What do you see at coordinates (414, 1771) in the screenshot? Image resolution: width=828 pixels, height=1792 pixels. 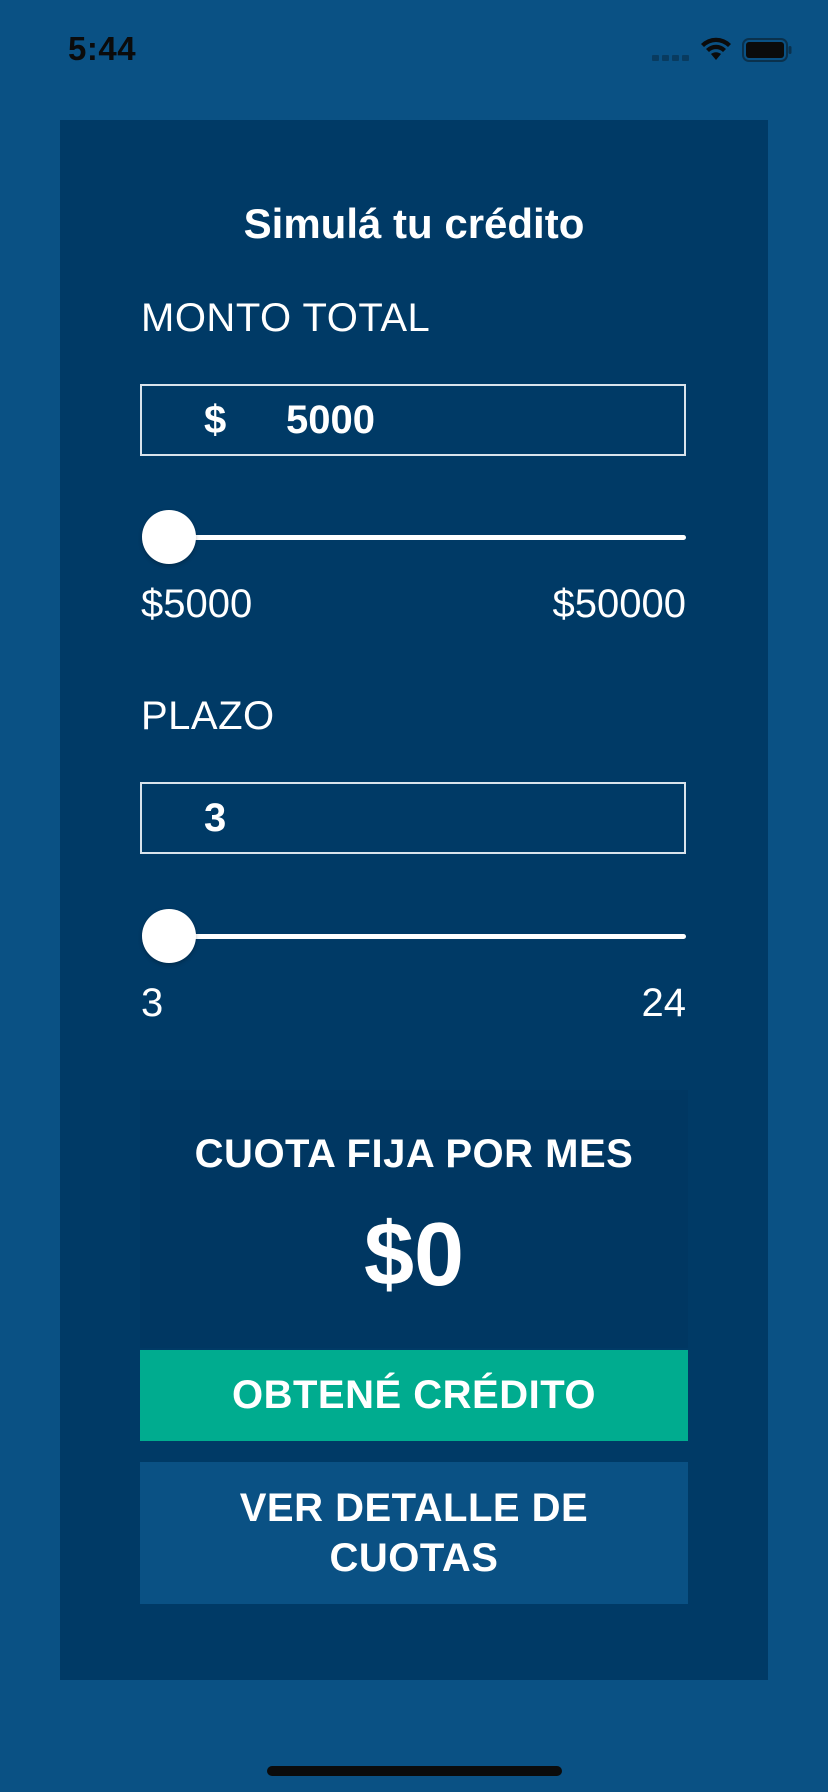 I see `home-indicator` at bounding box center [414, 1771].